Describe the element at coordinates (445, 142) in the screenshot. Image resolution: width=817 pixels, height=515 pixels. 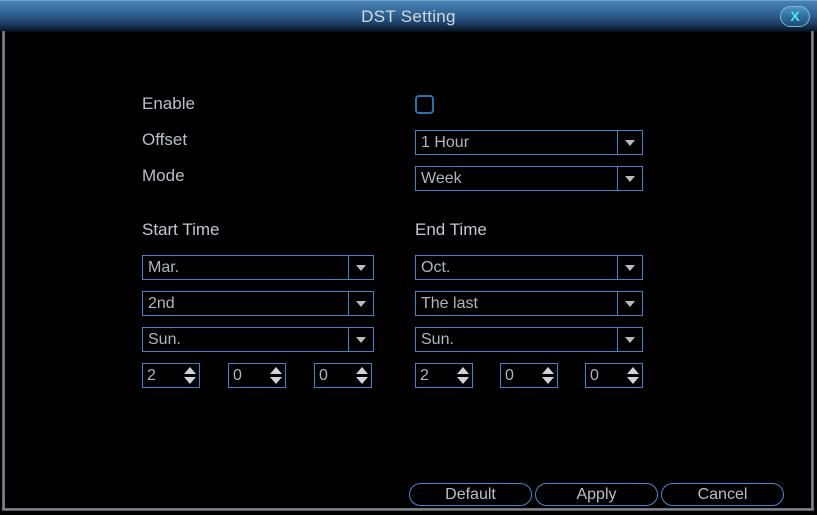
I see `offset-dropdown-value: 1 Hour` at that location.